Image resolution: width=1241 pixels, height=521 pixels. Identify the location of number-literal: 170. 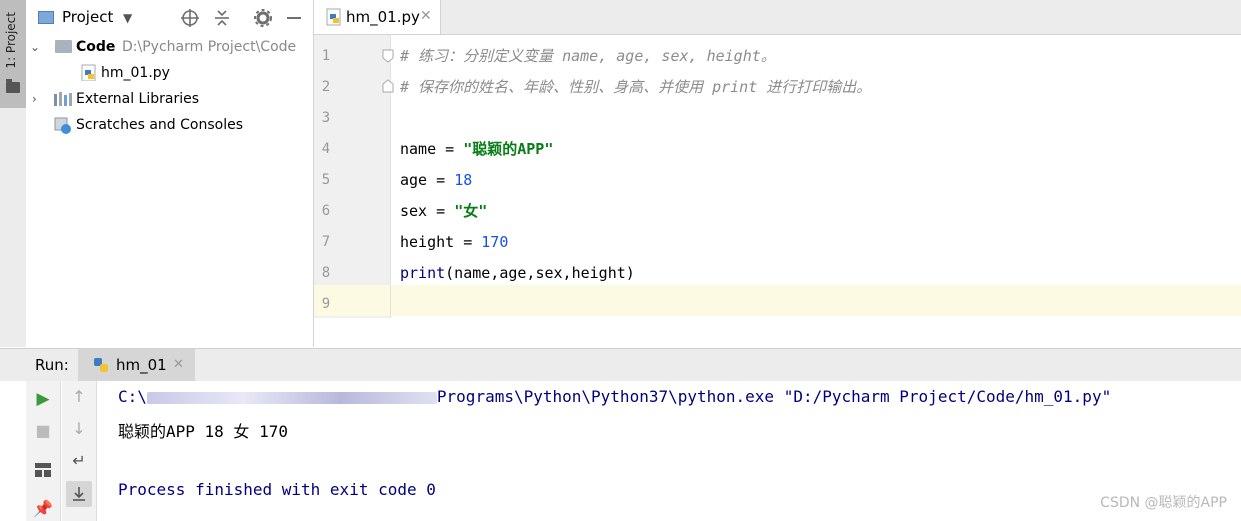
(495, 242).